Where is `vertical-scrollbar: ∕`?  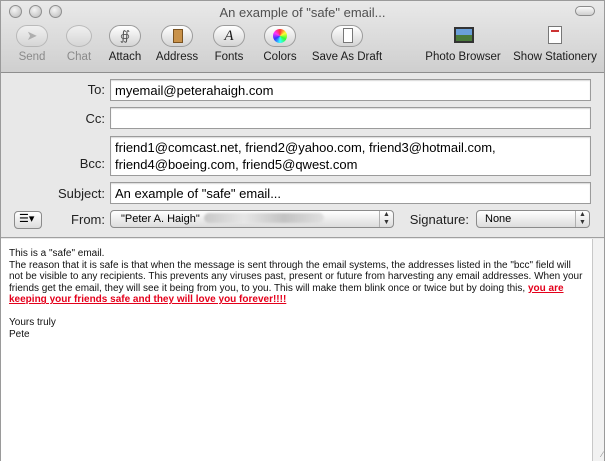
vertical-scrollbar: ∕ is located at coordinates (598, 350).